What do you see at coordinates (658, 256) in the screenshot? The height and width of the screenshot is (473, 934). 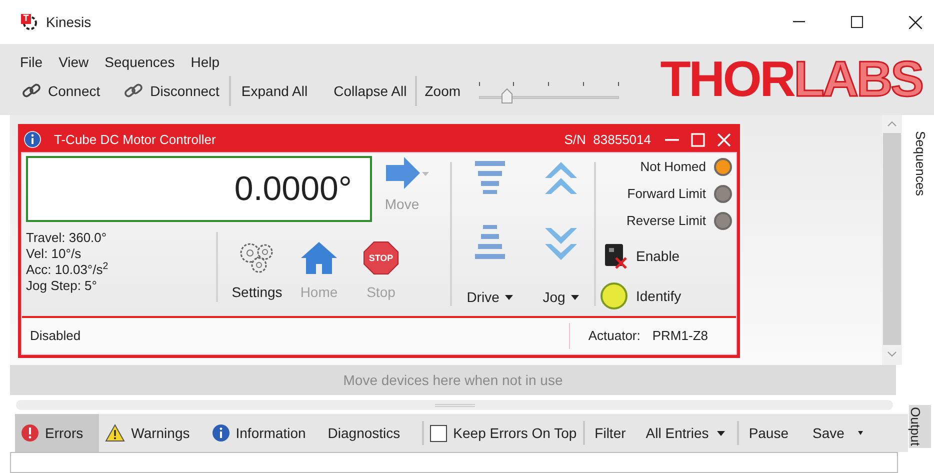 I see `enable-button: Enable` at bounding box center [658, 256].